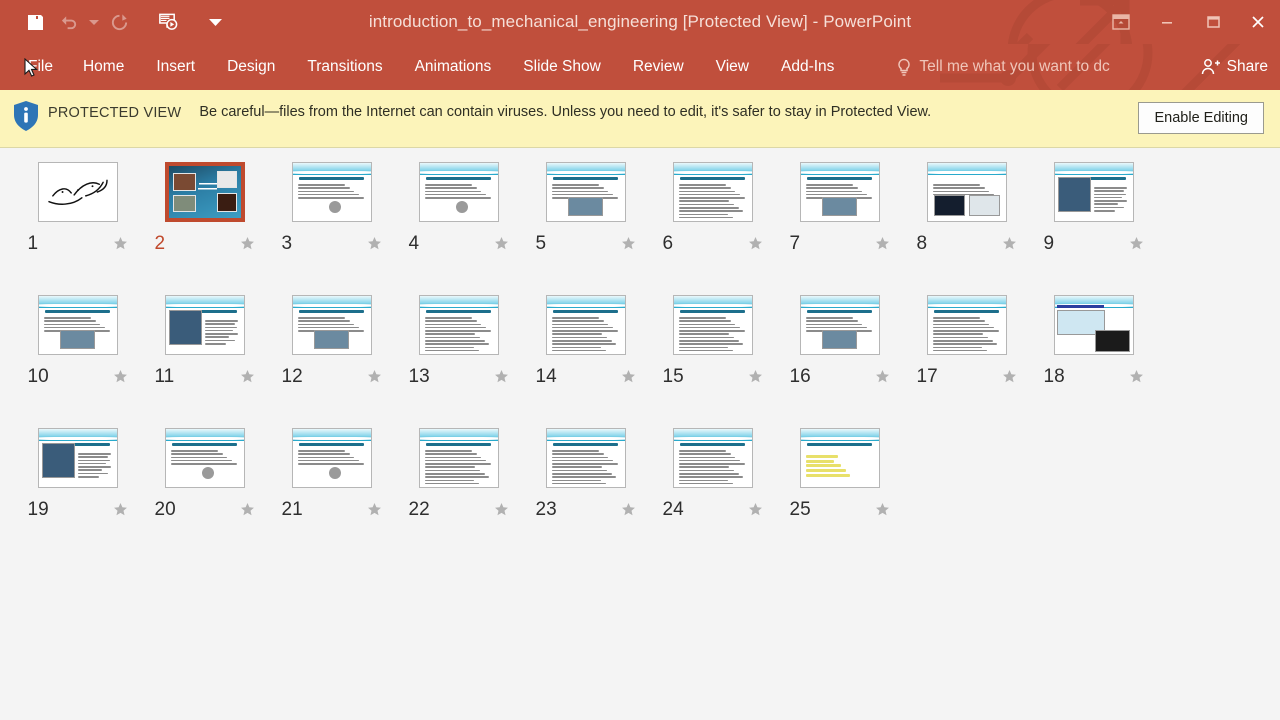  Describe the element at coordinates (839, 494) in the screenshot. I see `slide-thumbnail-25: 25` at that location.